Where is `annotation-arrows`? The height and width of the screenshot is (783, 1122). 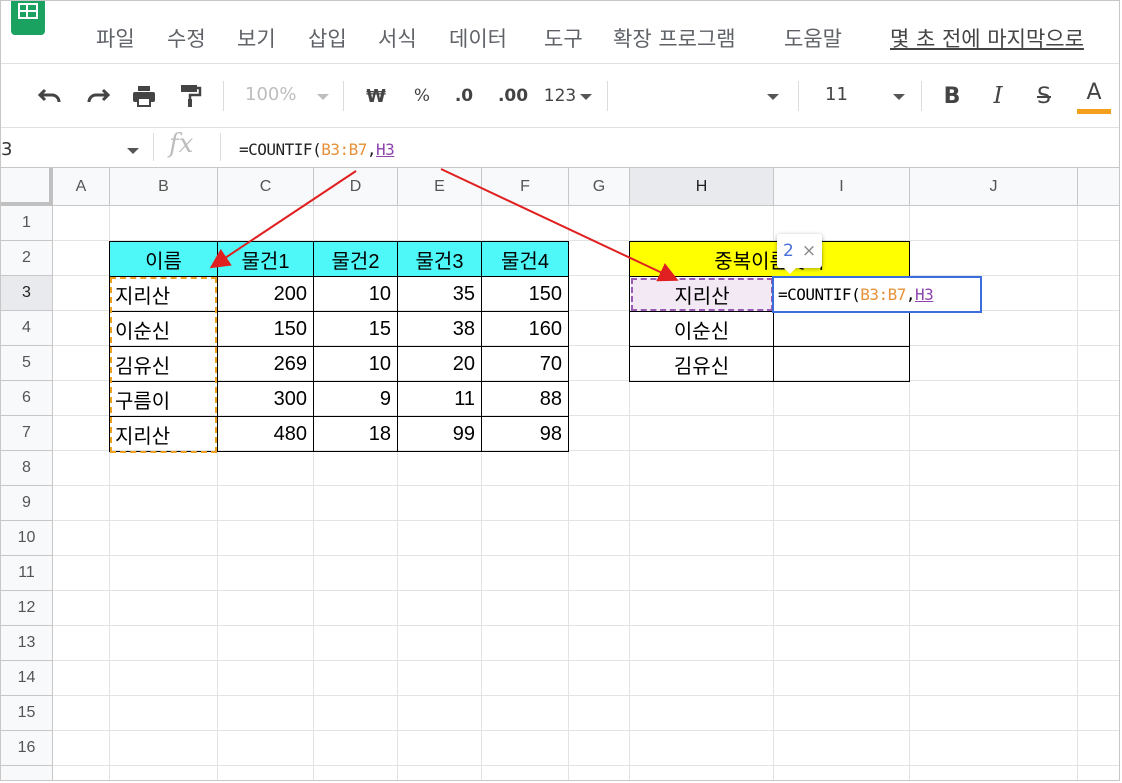 annotation-arrows is located at coordinates (444, 225).